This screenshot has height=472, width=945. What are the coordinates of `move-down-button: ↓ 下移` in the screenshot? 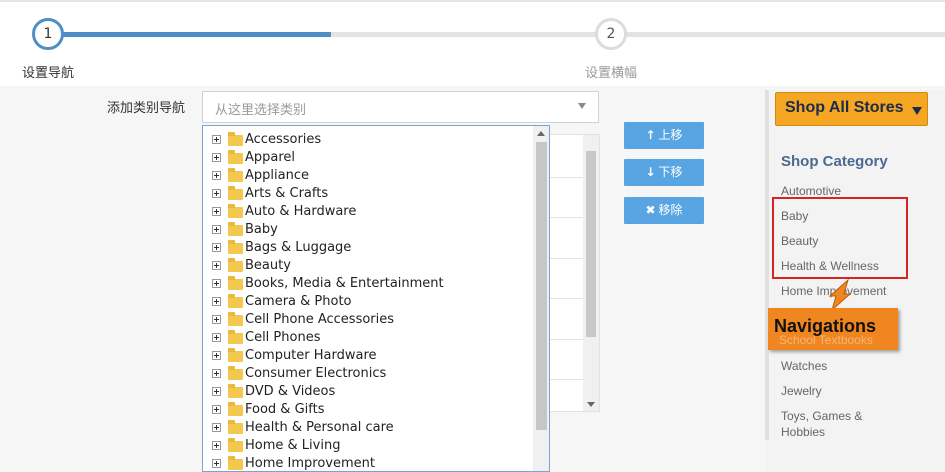 It's located at (664, 172).